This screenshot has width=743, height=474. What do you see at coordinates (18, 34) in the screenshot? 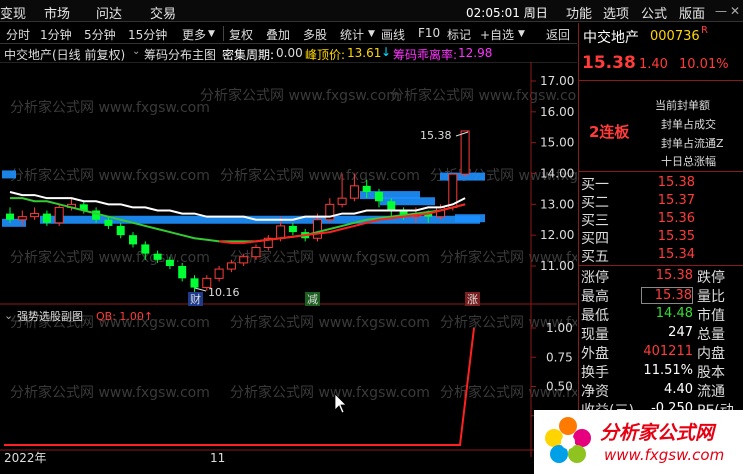
I see `period-fenshi: 分时` at bounding box center [18, 34].